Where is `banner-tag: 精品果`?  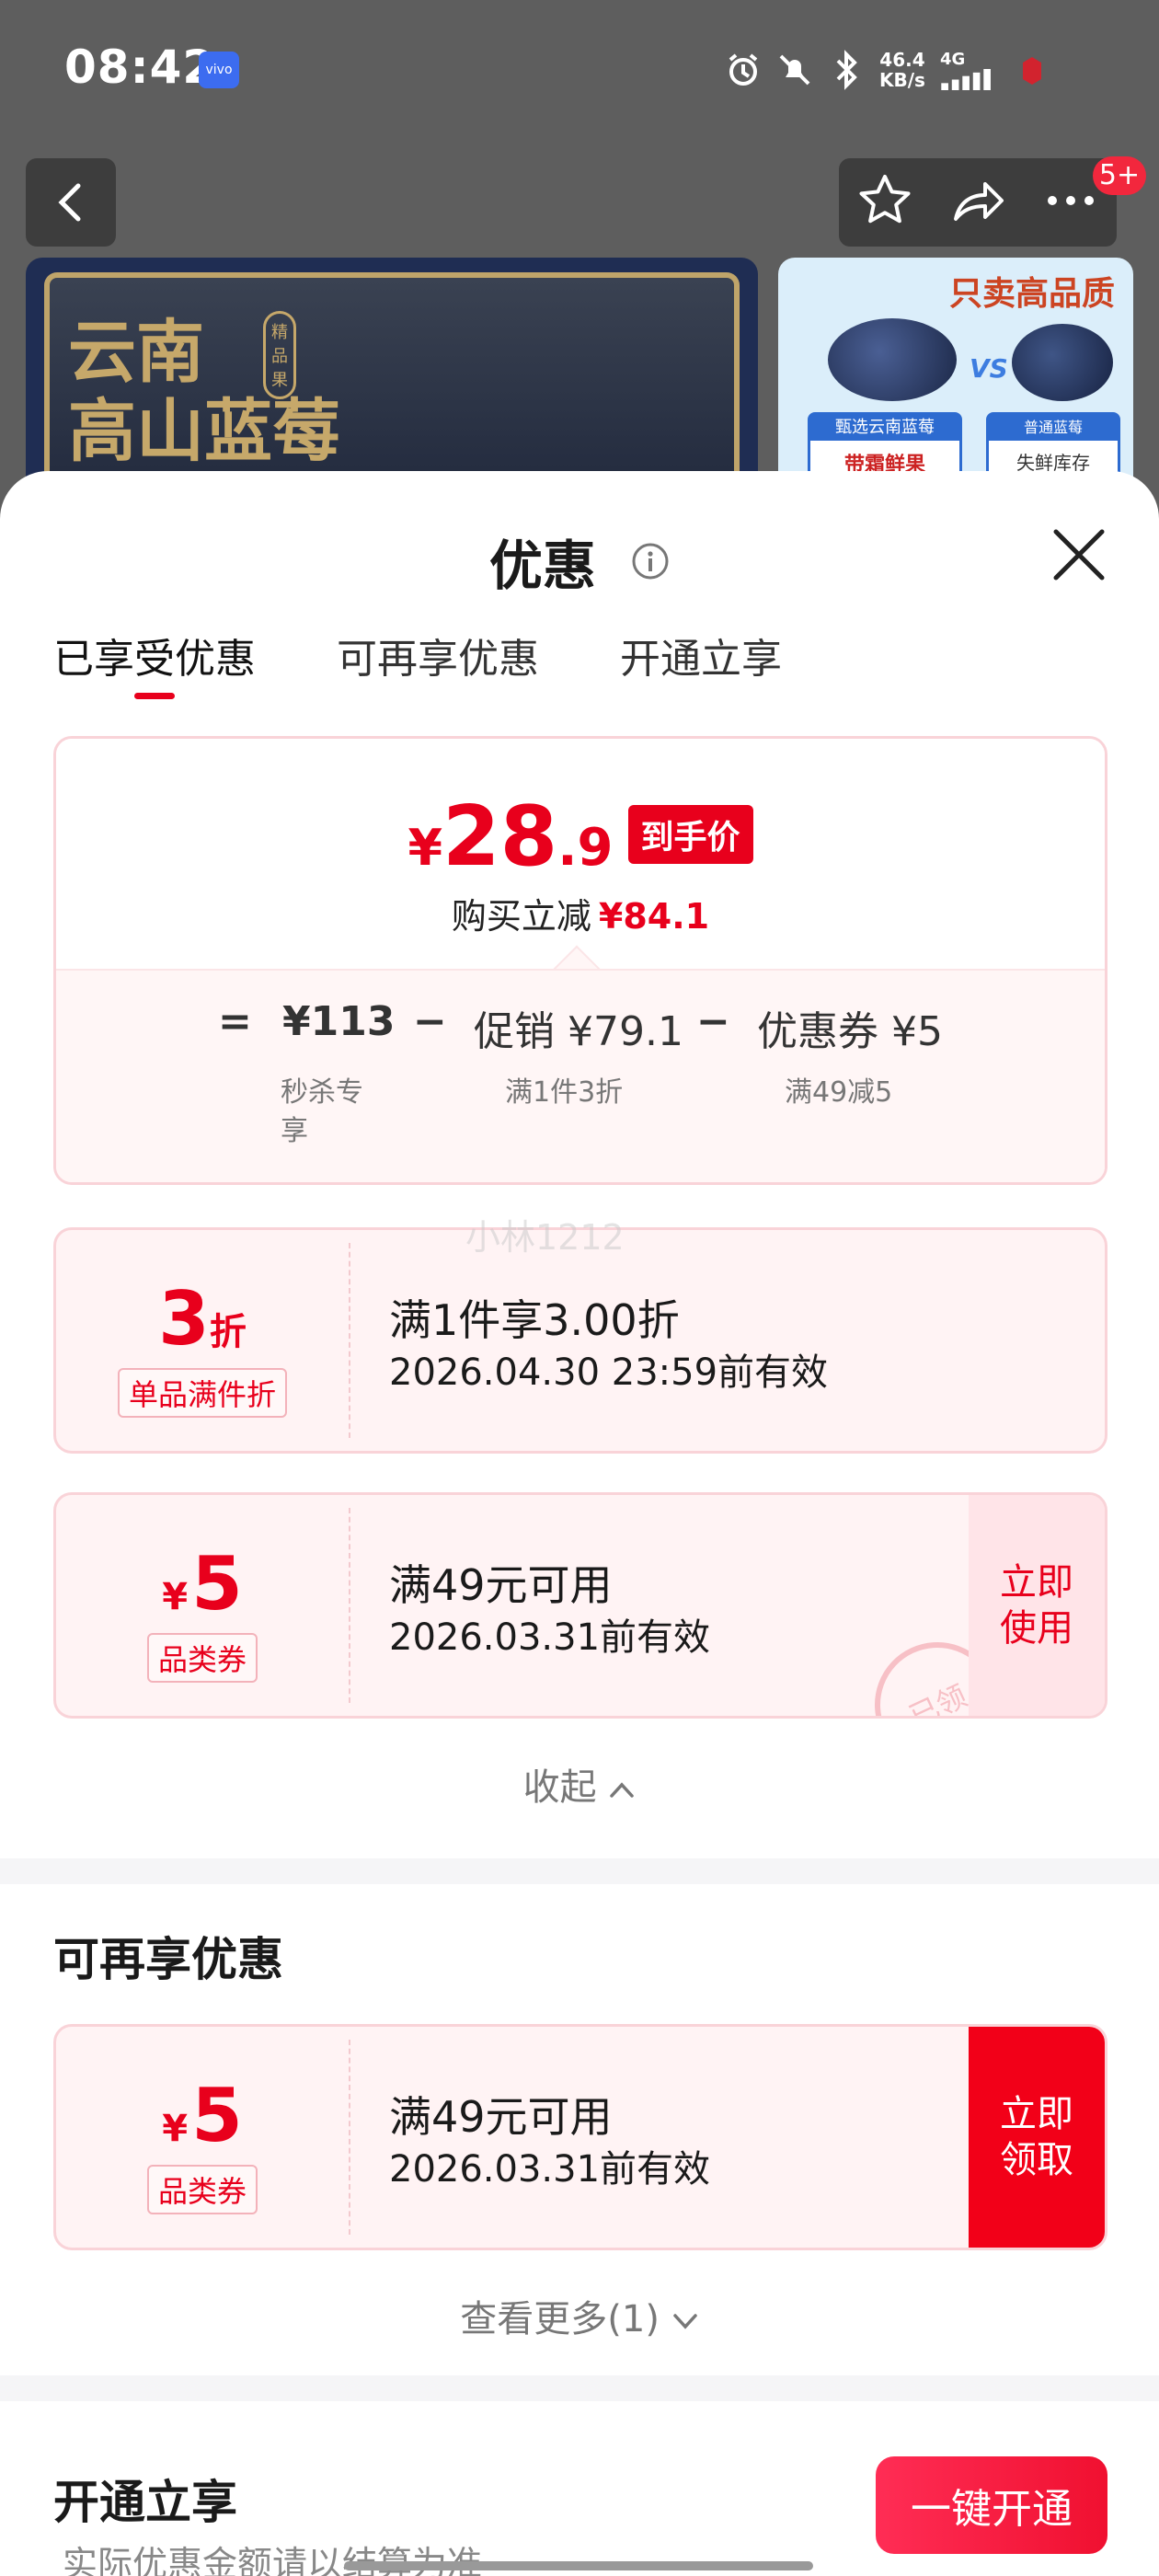
banner-tag: 精品果 is located at coordinates (279, 355).